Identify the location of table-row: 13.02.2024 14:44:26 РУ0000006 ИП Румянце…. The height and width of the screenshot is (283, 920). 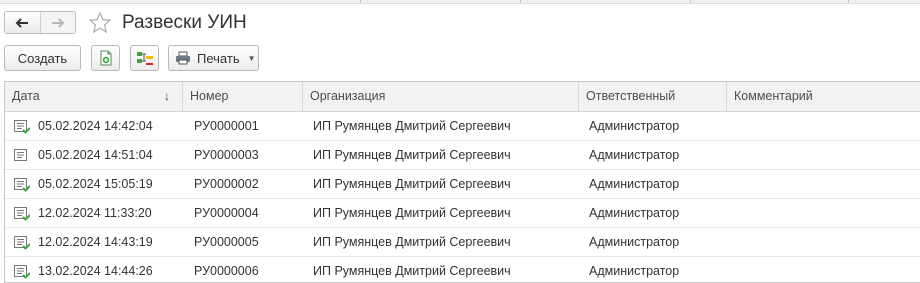
(462, 269).